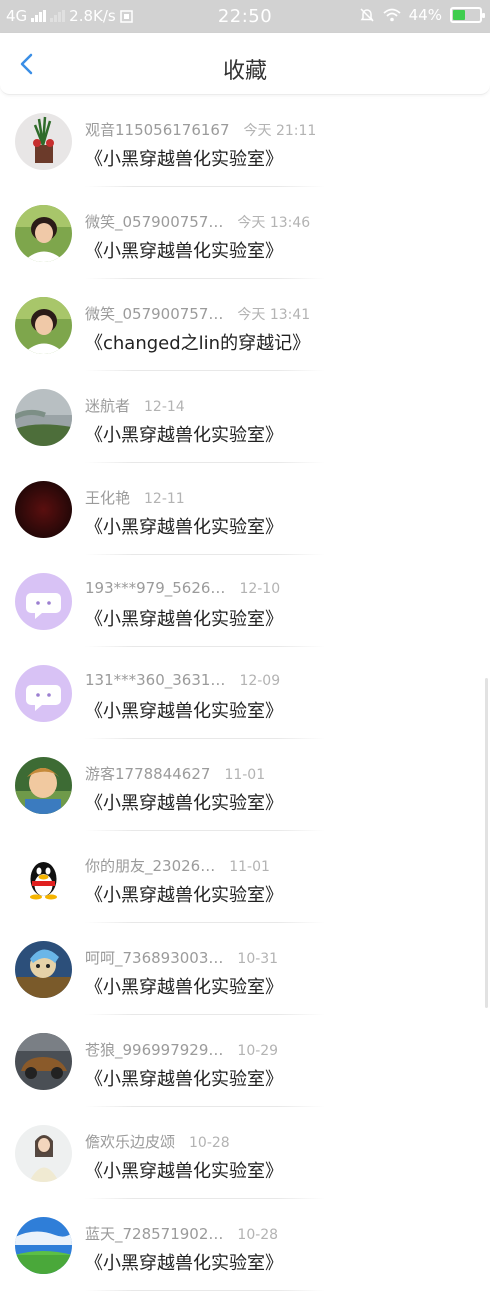 This screenshot has height=1291, width=490. I want to click on list-item: 观音115056176167 今天 21:11 《小黑穿越兽化实验室》, so click(245, 141).